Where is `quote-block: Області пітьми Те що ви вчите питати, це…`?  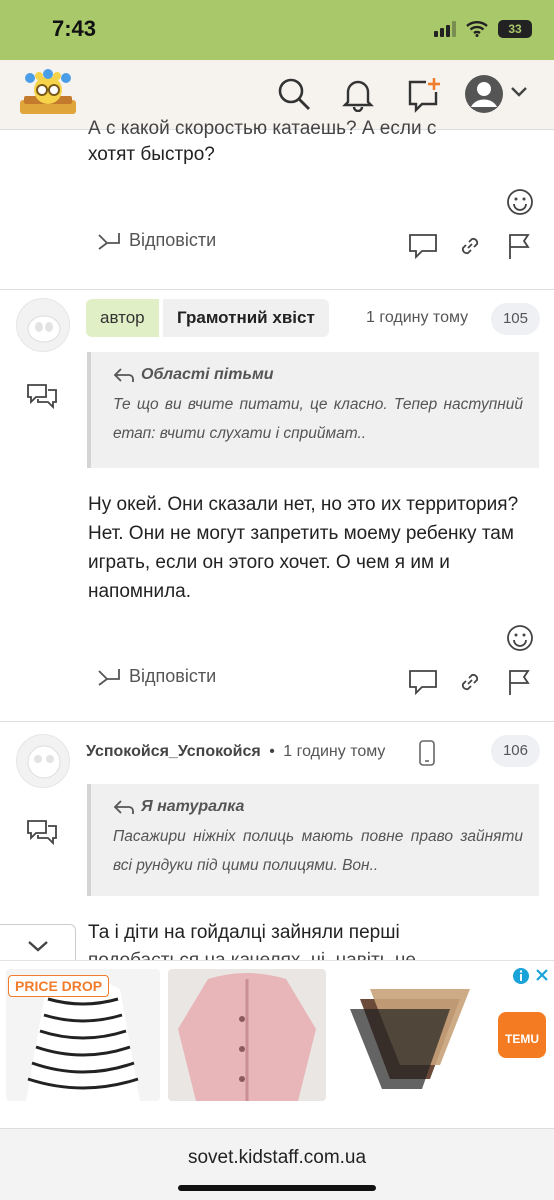
quote-block: Області пітьми Те що ви вчите питати, це… is located at coordinates (313, 410).